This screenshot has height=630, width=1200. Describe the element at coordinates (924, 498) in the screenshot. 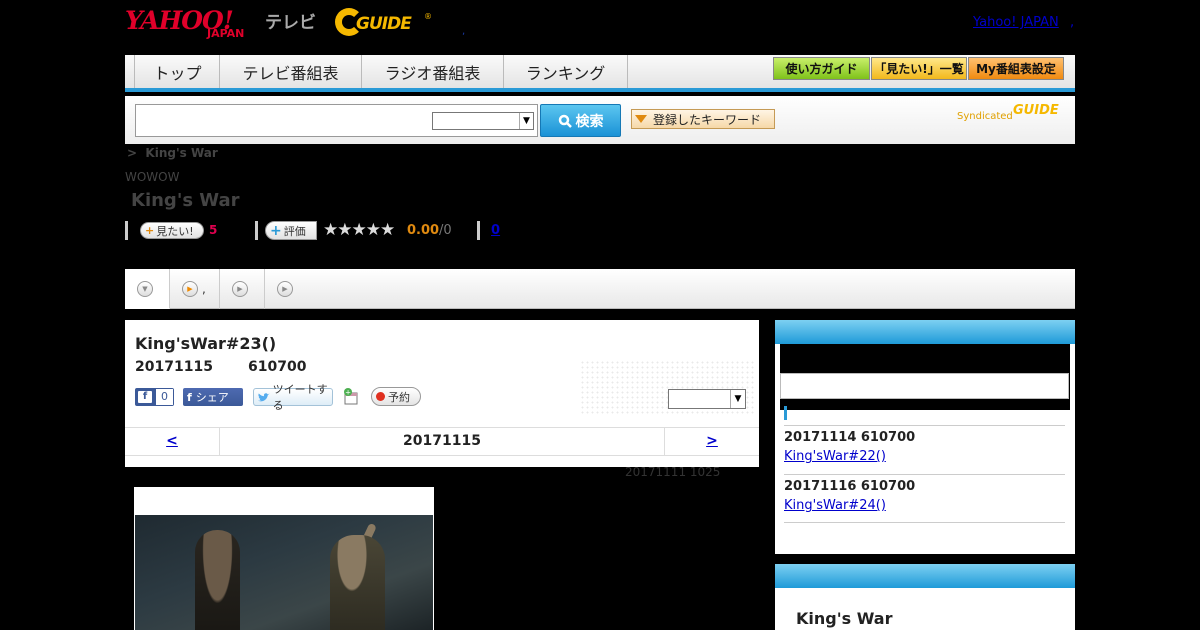

I see `list-item: 20171116 610700 King'sWar#24()` at that location.